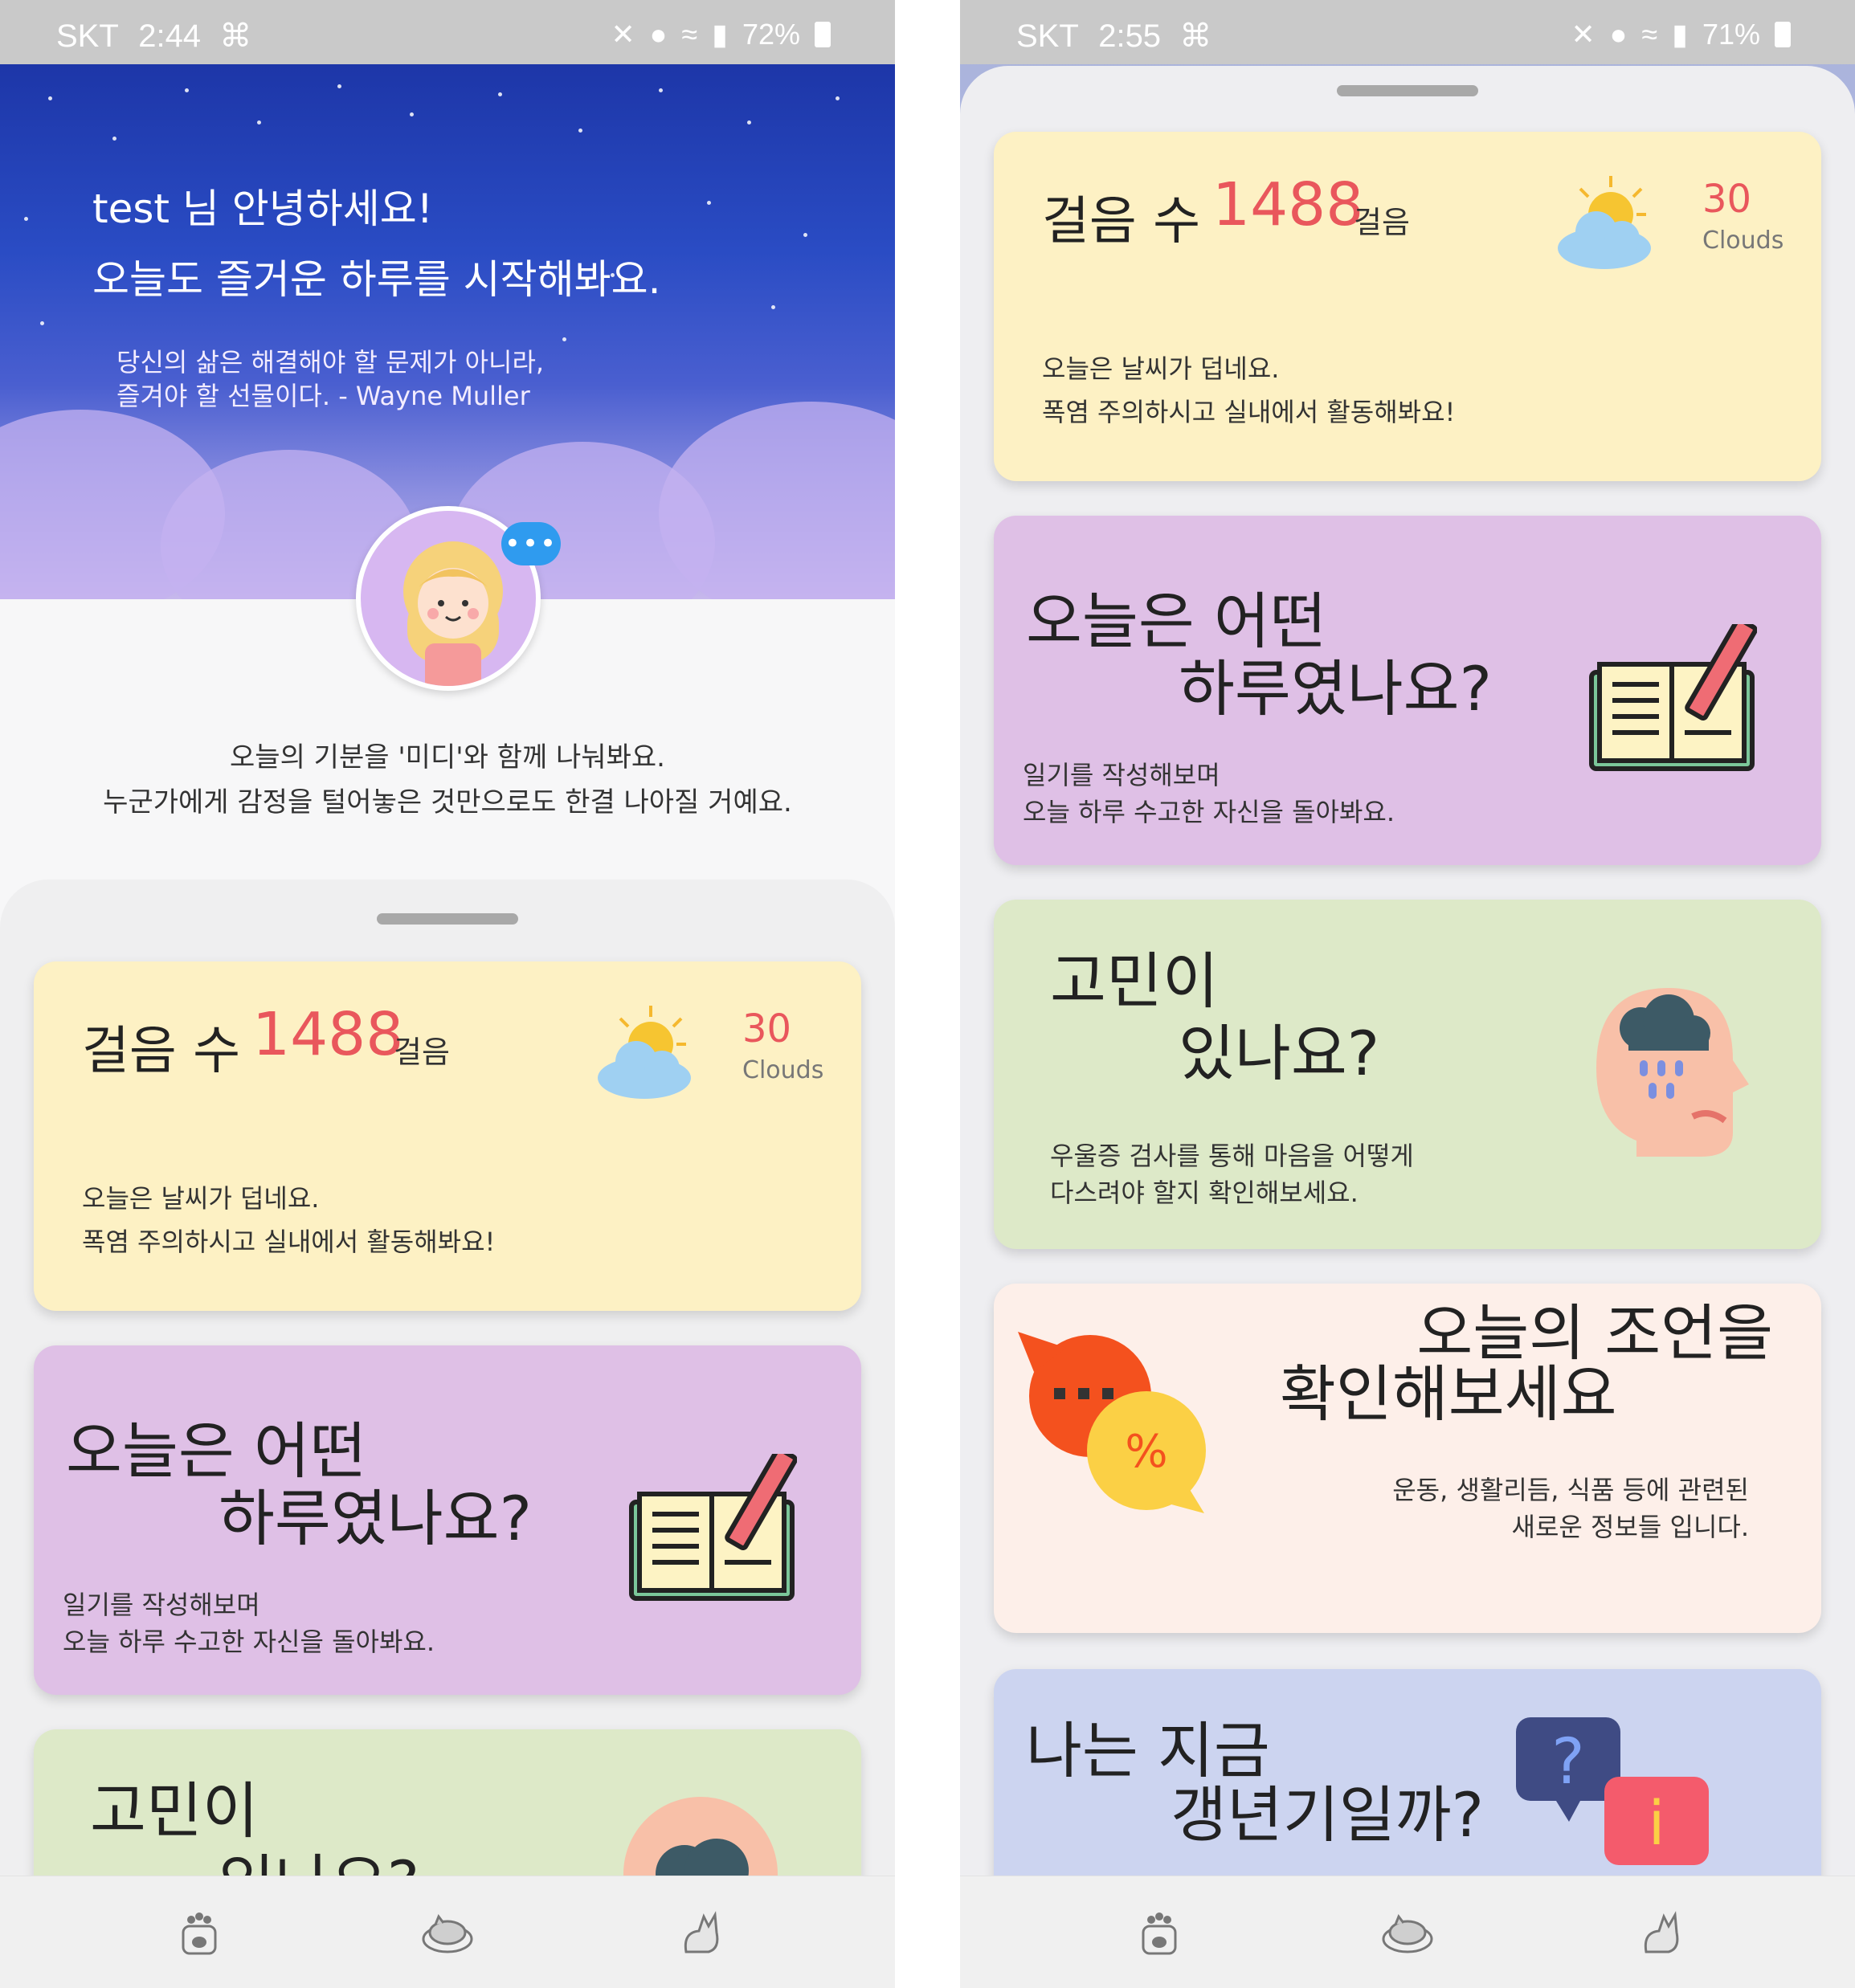 This screenshot has height=1988, width=1855. I want to click on speech-bubbles-icon: %, so click(1112, 1422).